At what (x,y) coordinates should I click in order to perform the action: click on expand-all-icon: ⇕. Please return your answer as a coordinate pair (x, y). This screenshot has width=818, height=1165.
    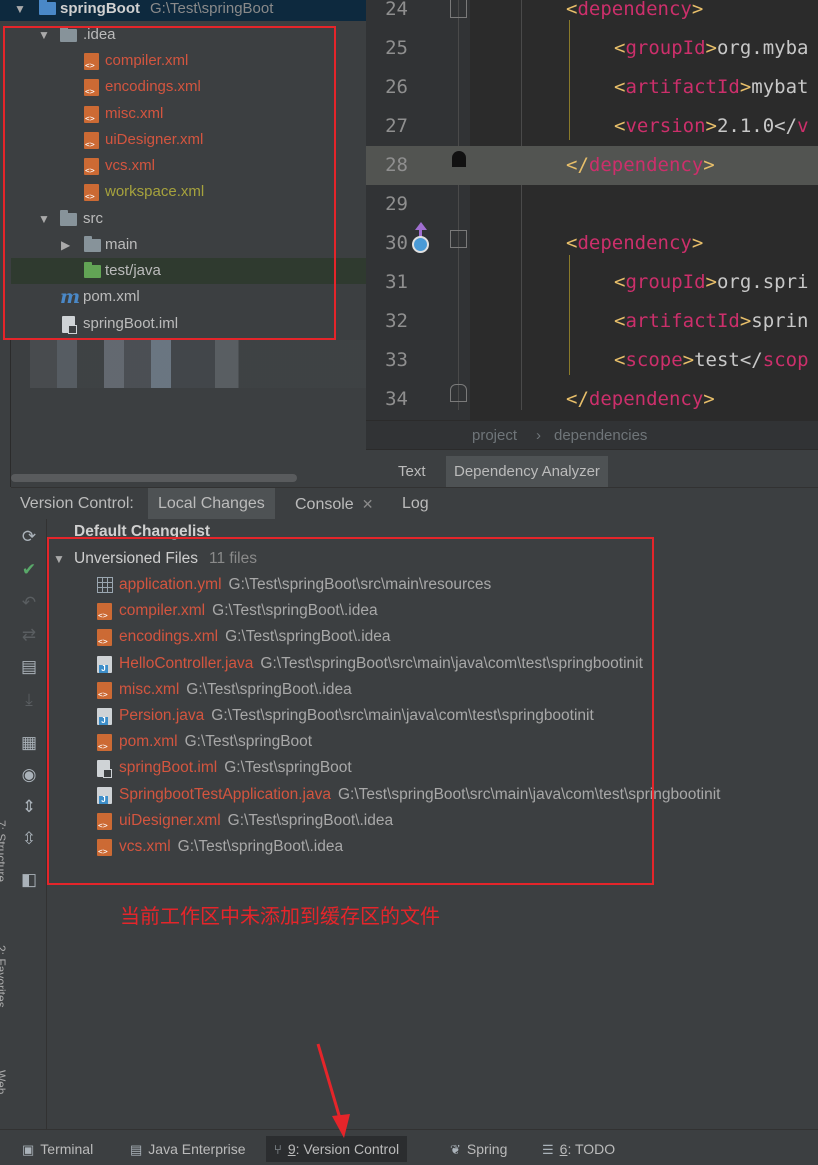
    Looking at the image, I should click on (29, 807).